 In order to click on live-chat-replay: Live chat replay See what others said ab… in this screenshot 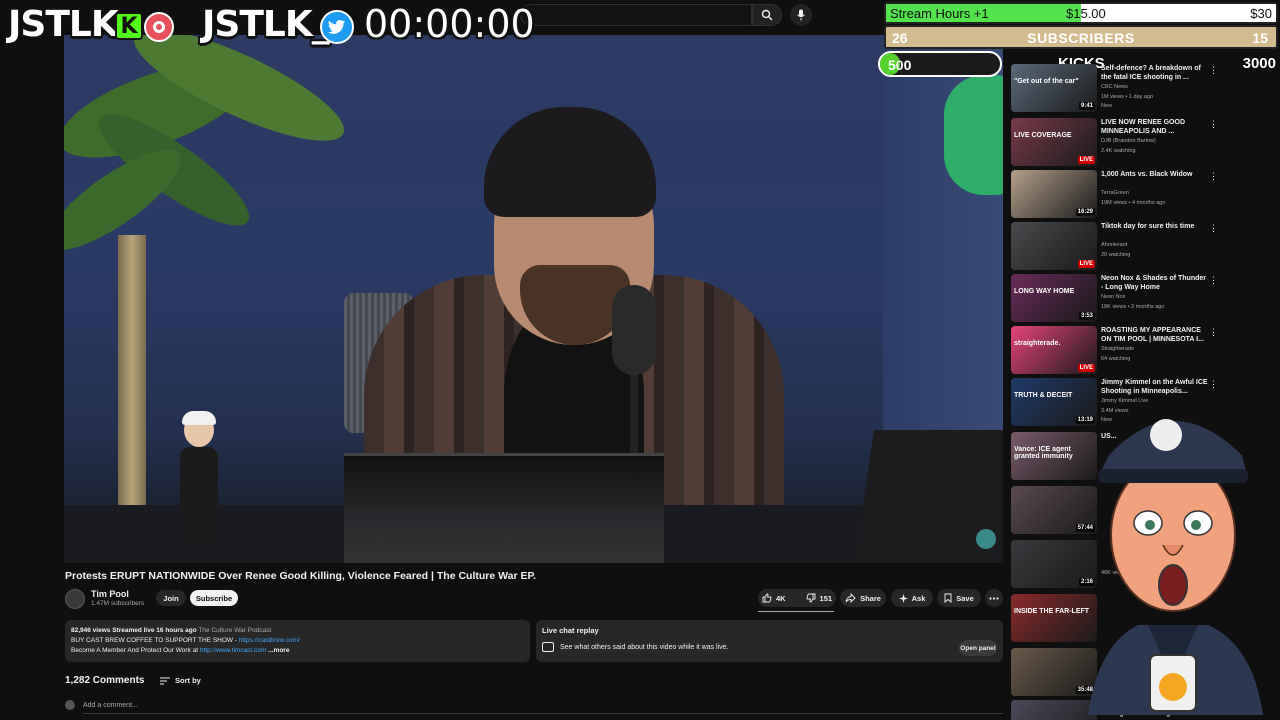, I will do `click(769, 641)`.